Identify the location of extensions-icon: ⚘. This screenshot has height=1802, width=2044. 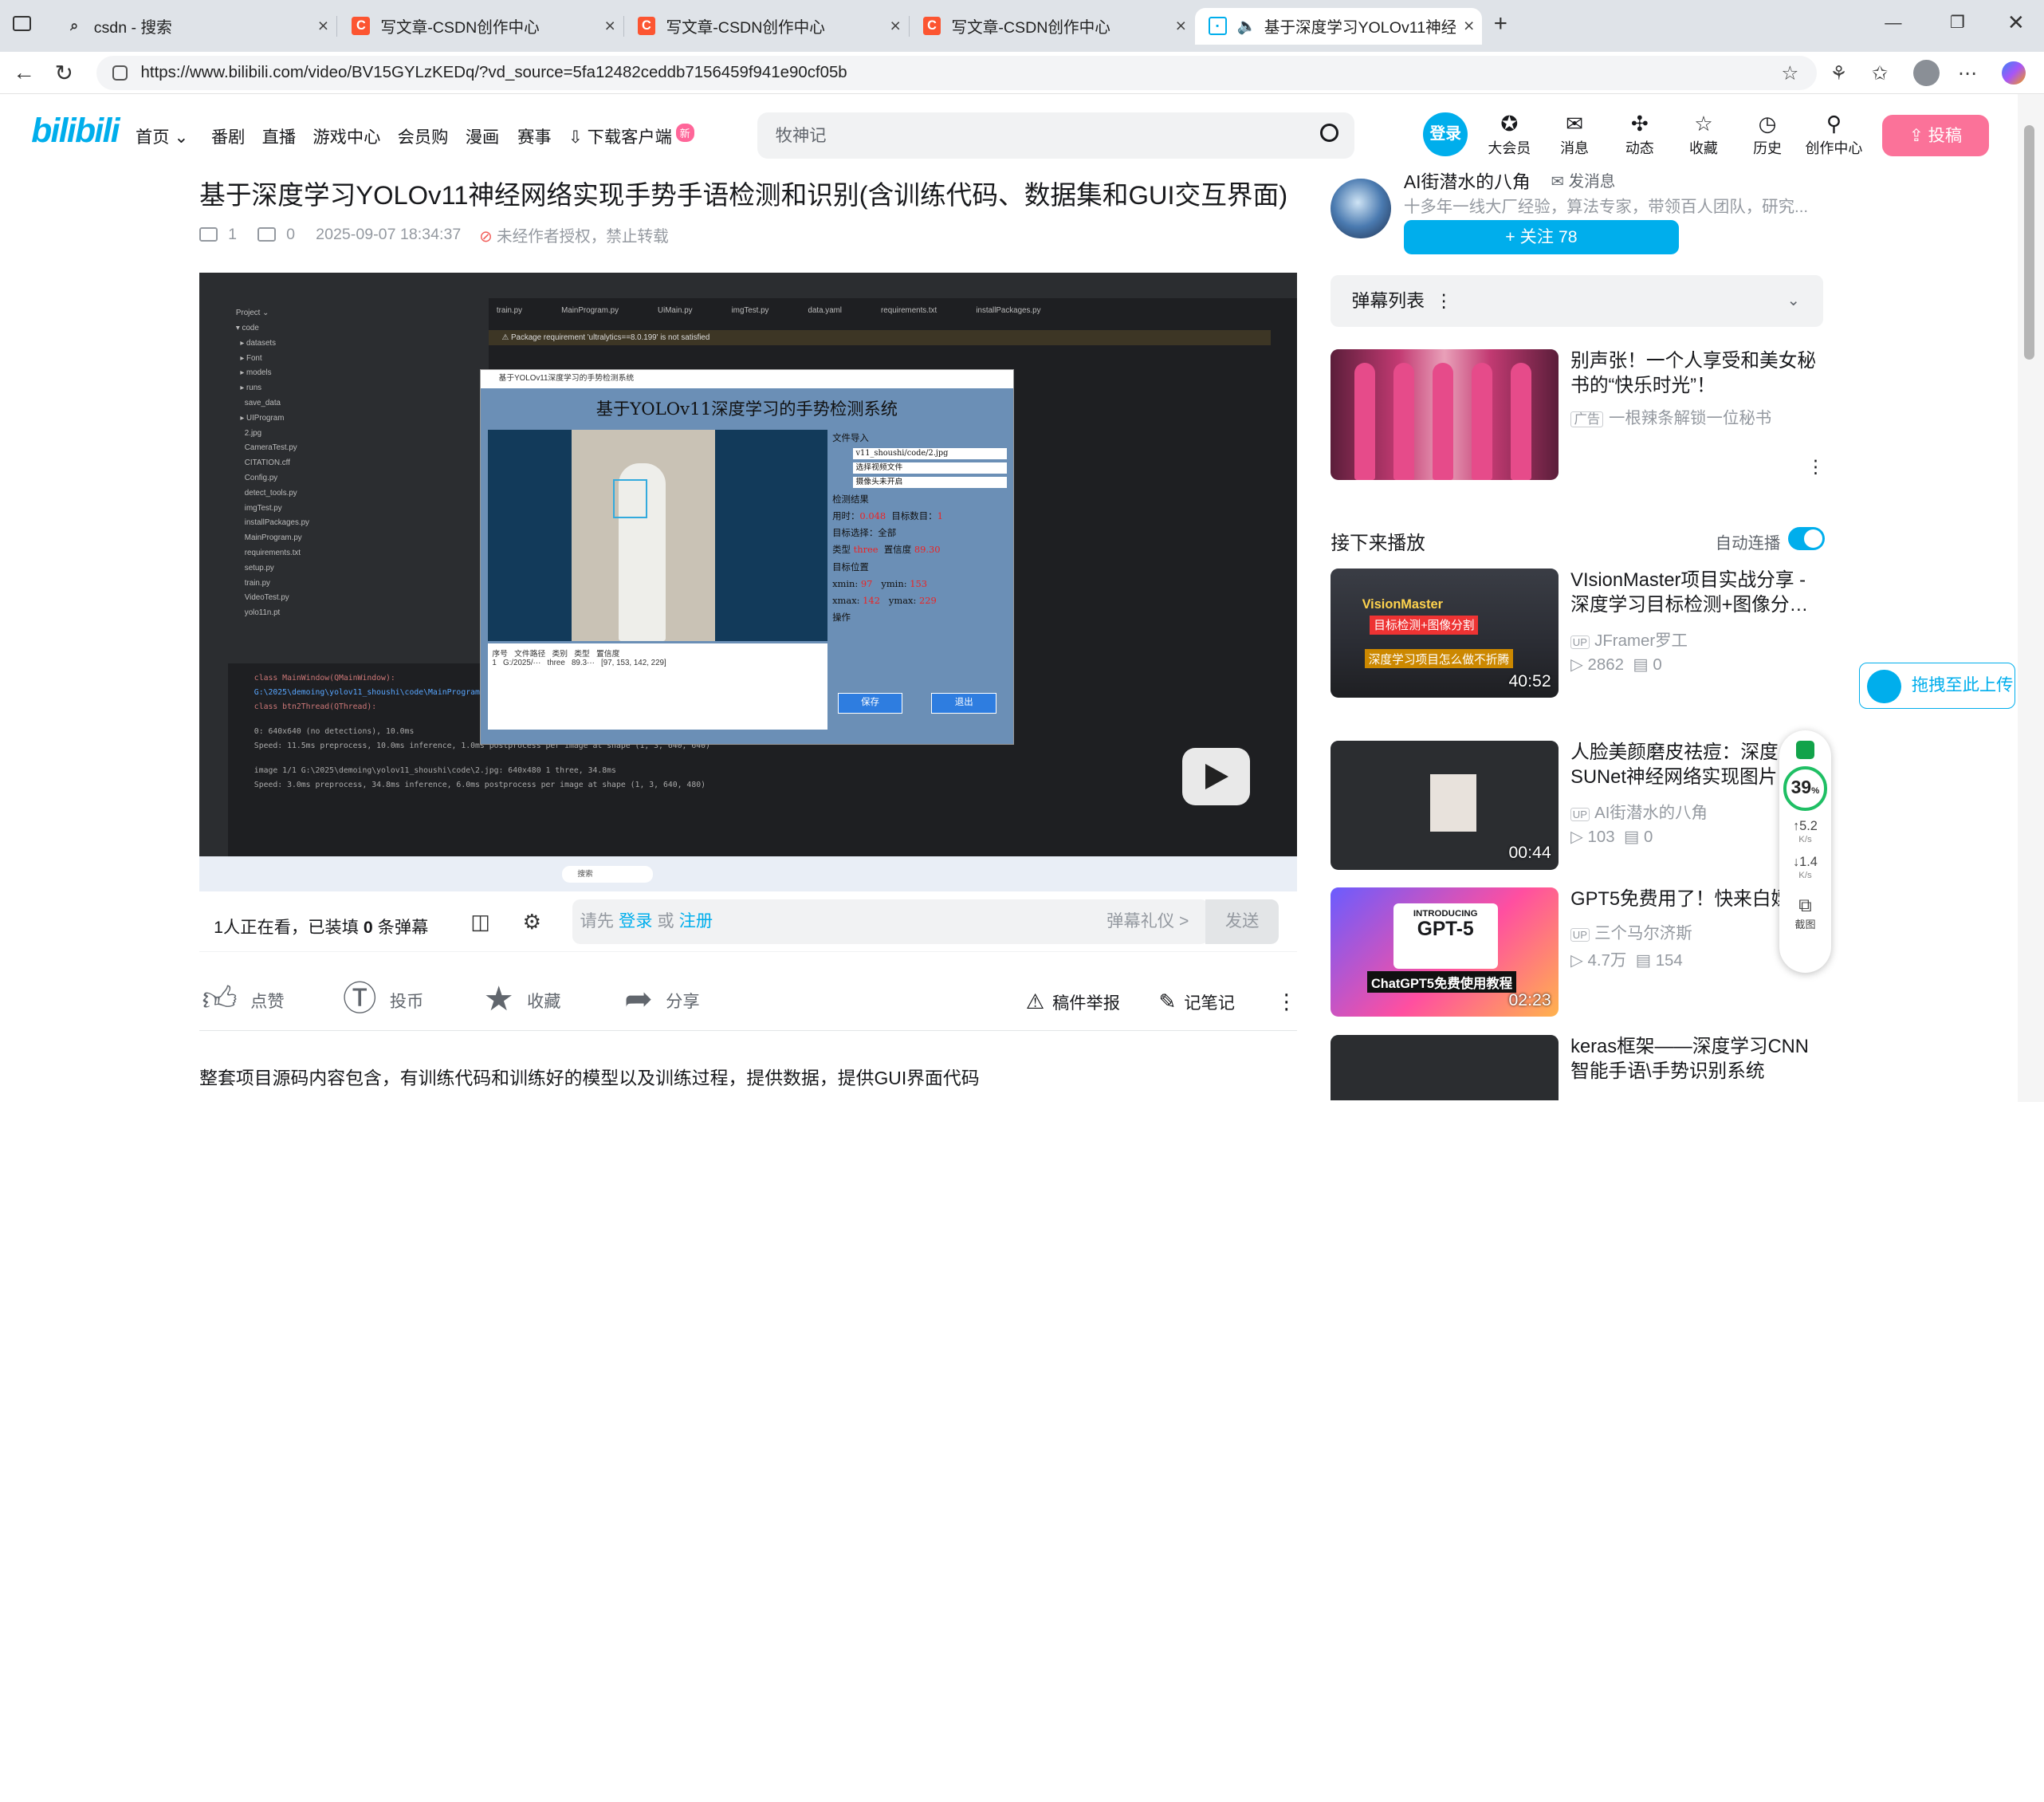
(1839, 73).